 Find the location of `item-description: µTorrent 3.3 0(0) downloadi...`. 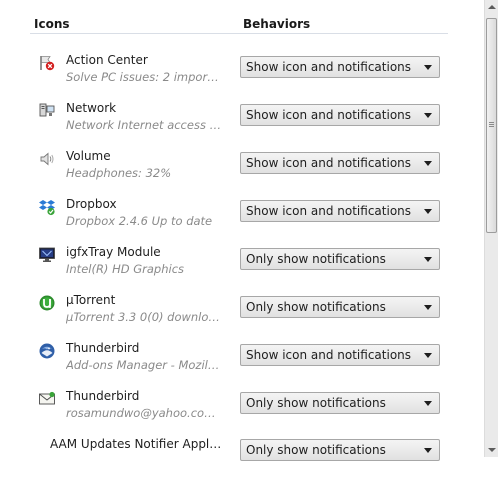

item-description: µTorrent 3.3 0(0) downloadi... is located at coordinates (144, 317).